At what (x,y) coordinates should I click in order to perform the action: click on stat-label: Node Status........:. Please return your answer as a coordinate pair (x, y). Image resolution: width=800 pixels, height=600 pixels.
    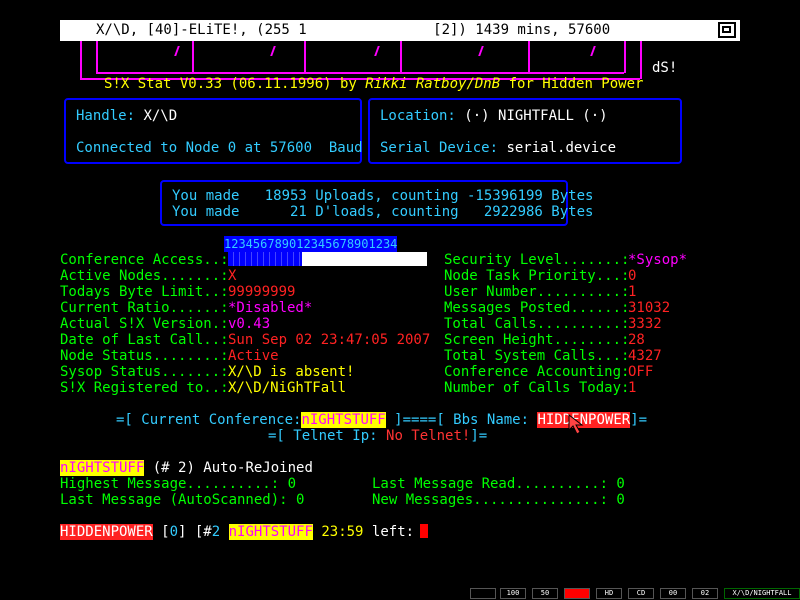
    Looking at the image, I should click on (144, 356).